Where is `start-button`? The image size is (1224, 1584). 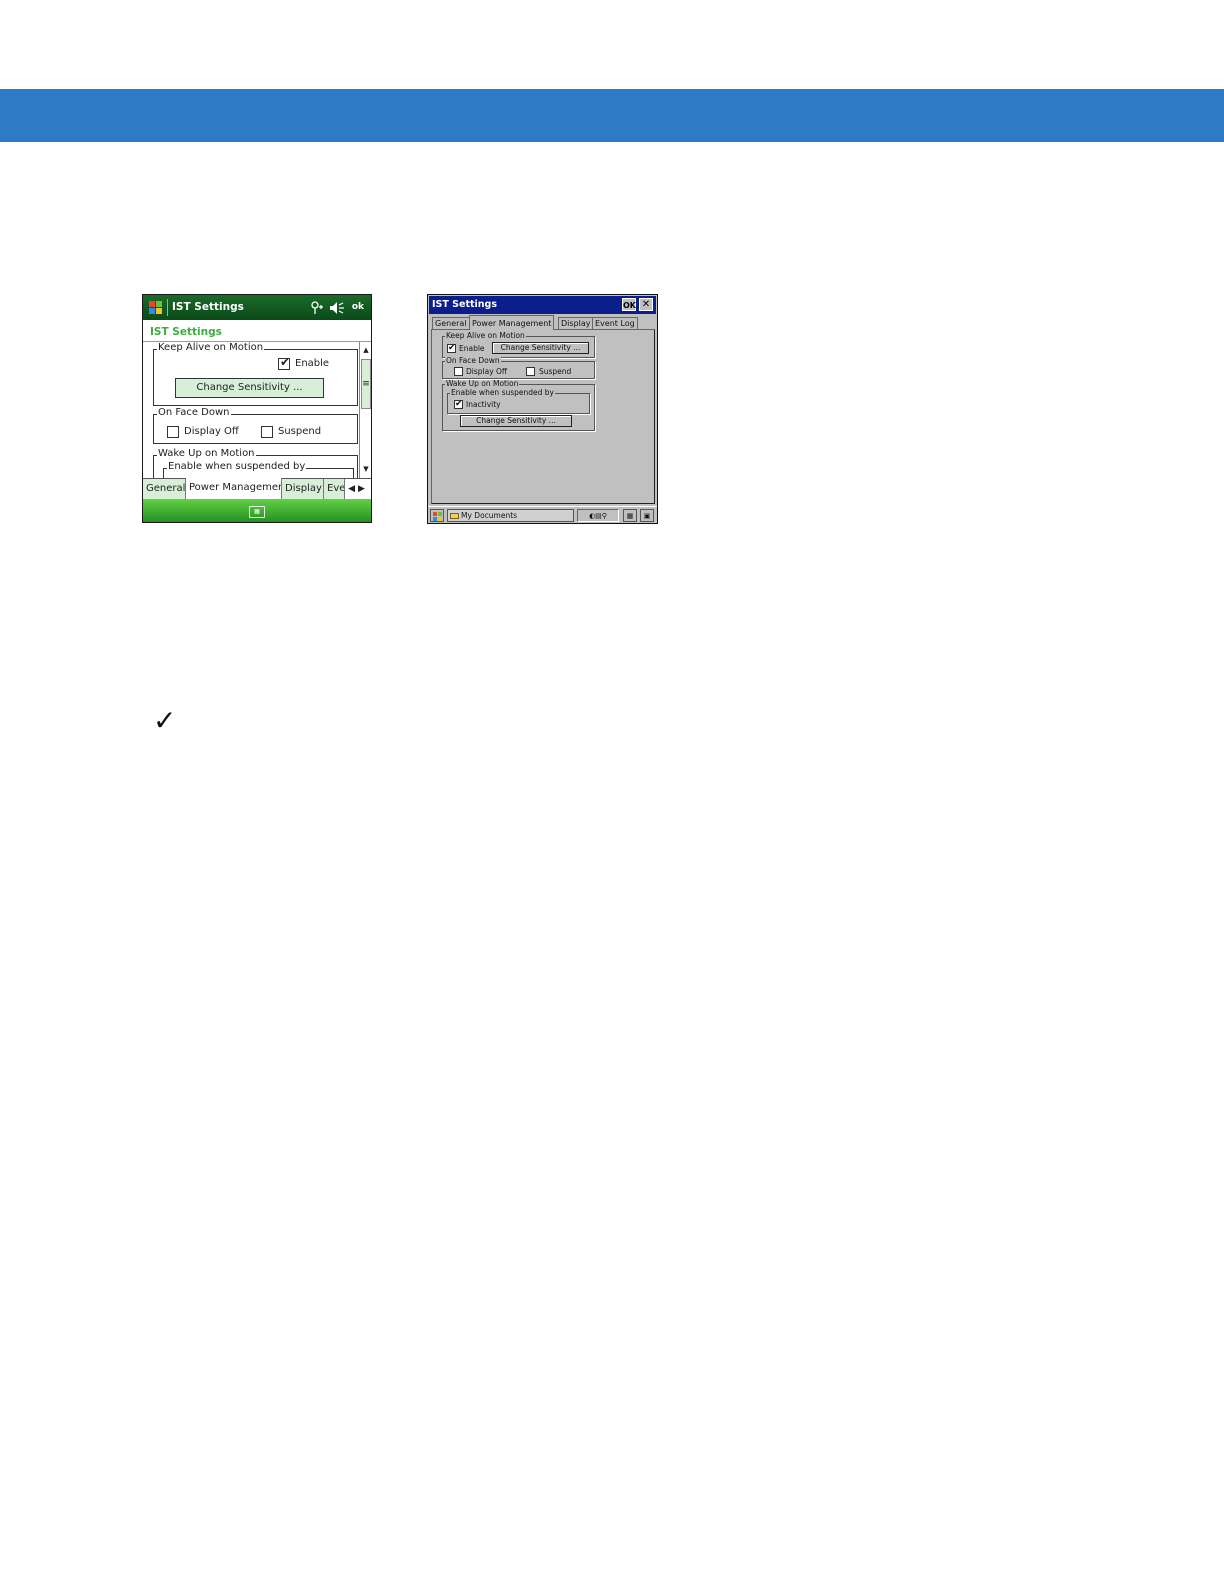
start-button is located at coordinates (437, 515).